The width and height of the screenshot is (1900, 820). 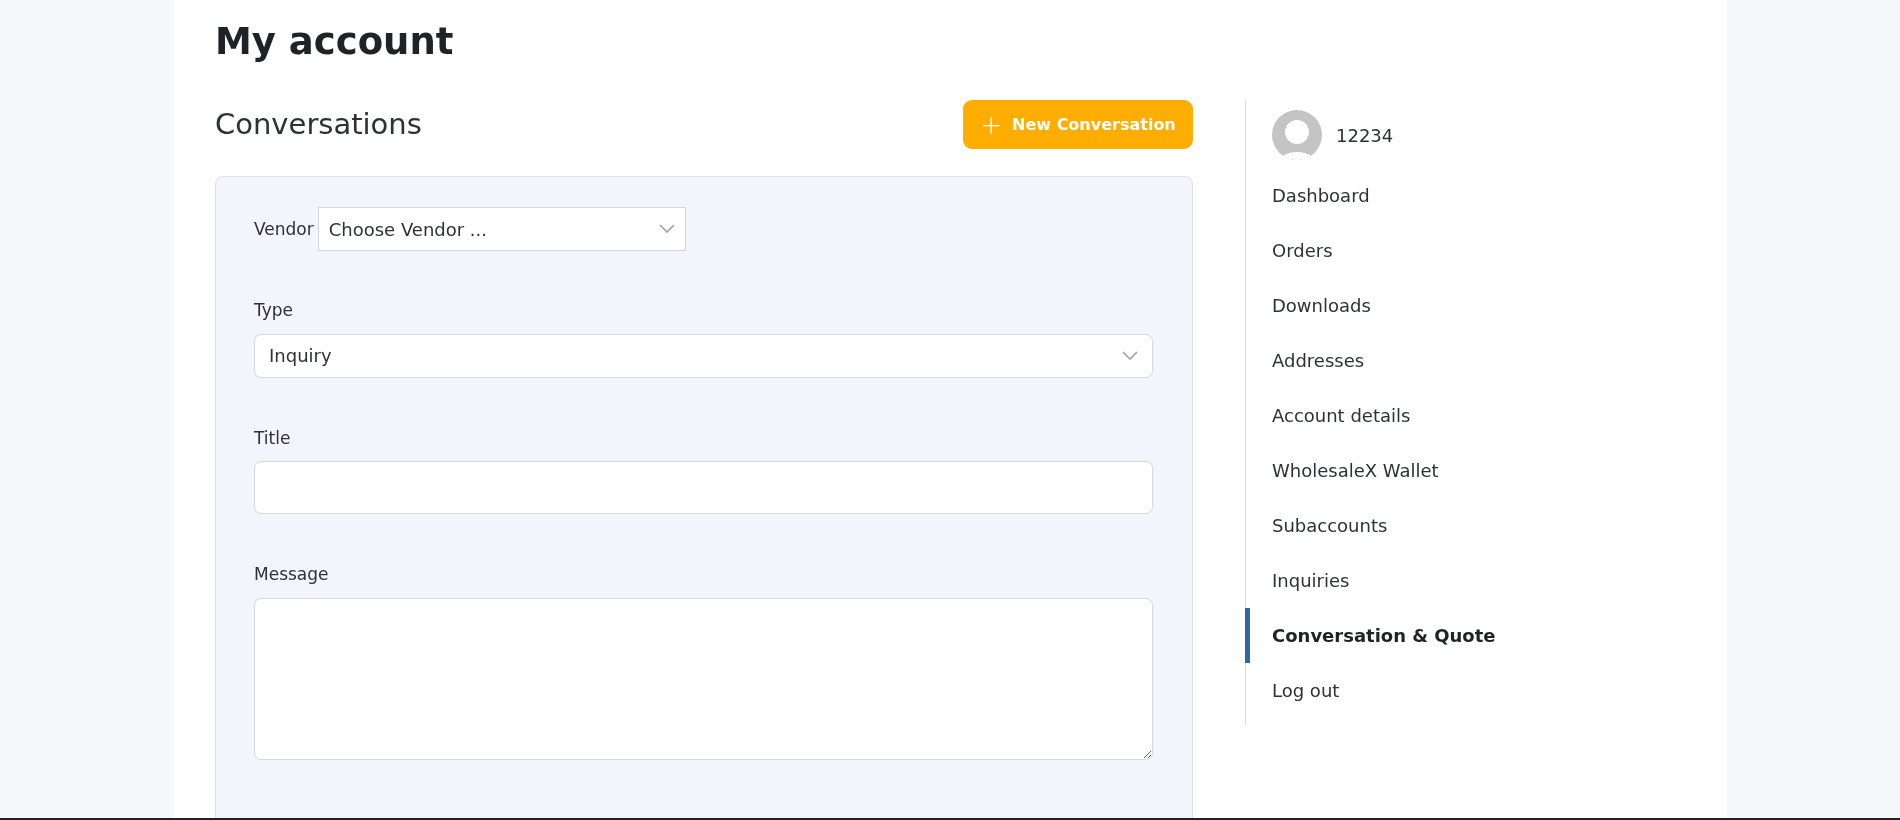 I want to click on avatar-icon, so click(x=1297, y=135).